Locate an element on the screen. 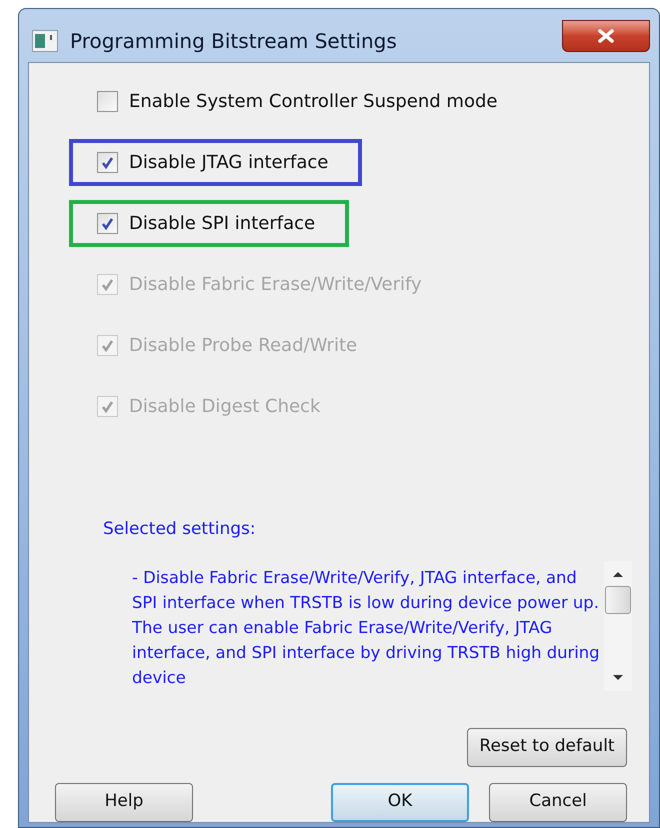  checkbox-label: Disable JTAG interface is located at coordinates (228, 163).